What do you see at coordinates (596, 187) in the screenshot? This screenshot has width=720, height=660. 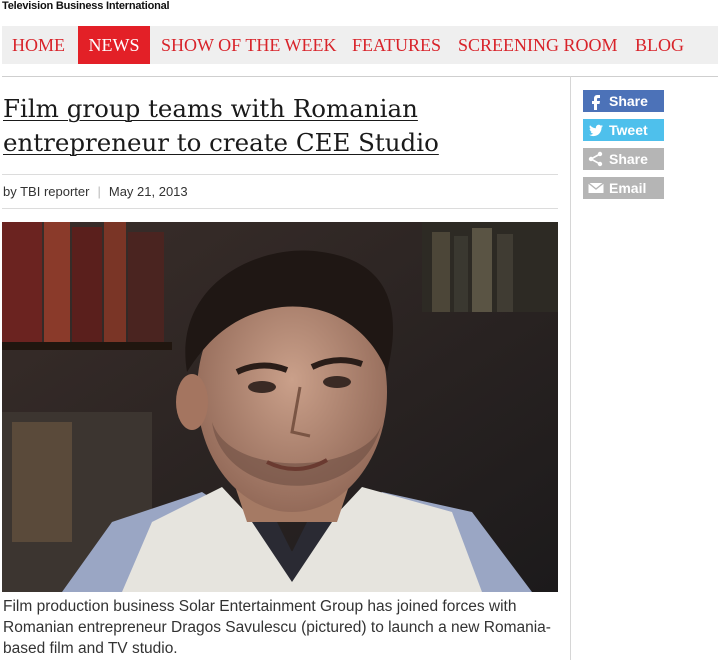 I see `envelope-icon` at bounding box center [596, 187].